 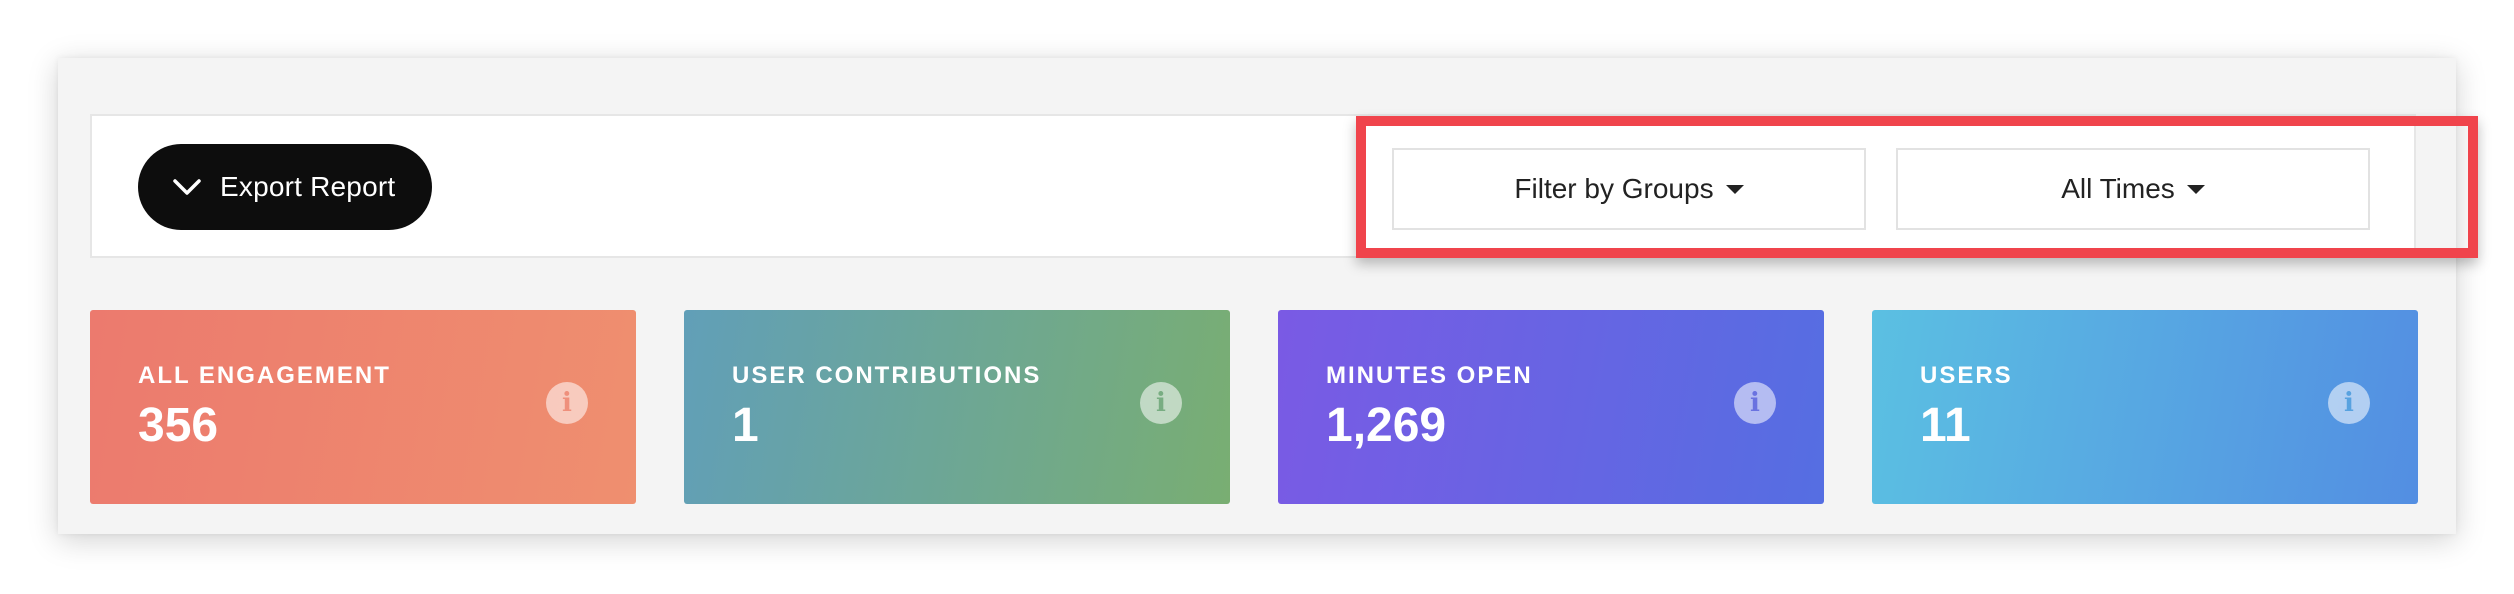 What do you see at coordinates (1429, 375) in the screenshot?
I see `stat-title: MINUTES OPEN` at bounding box center [1429, 375].